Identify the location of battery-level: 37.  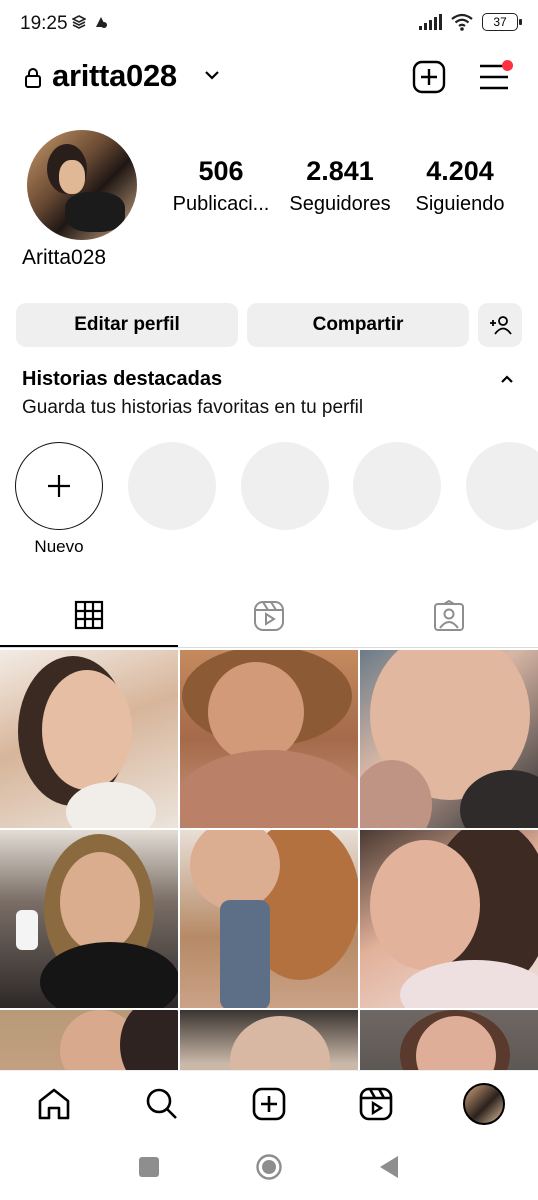
(500, 22).